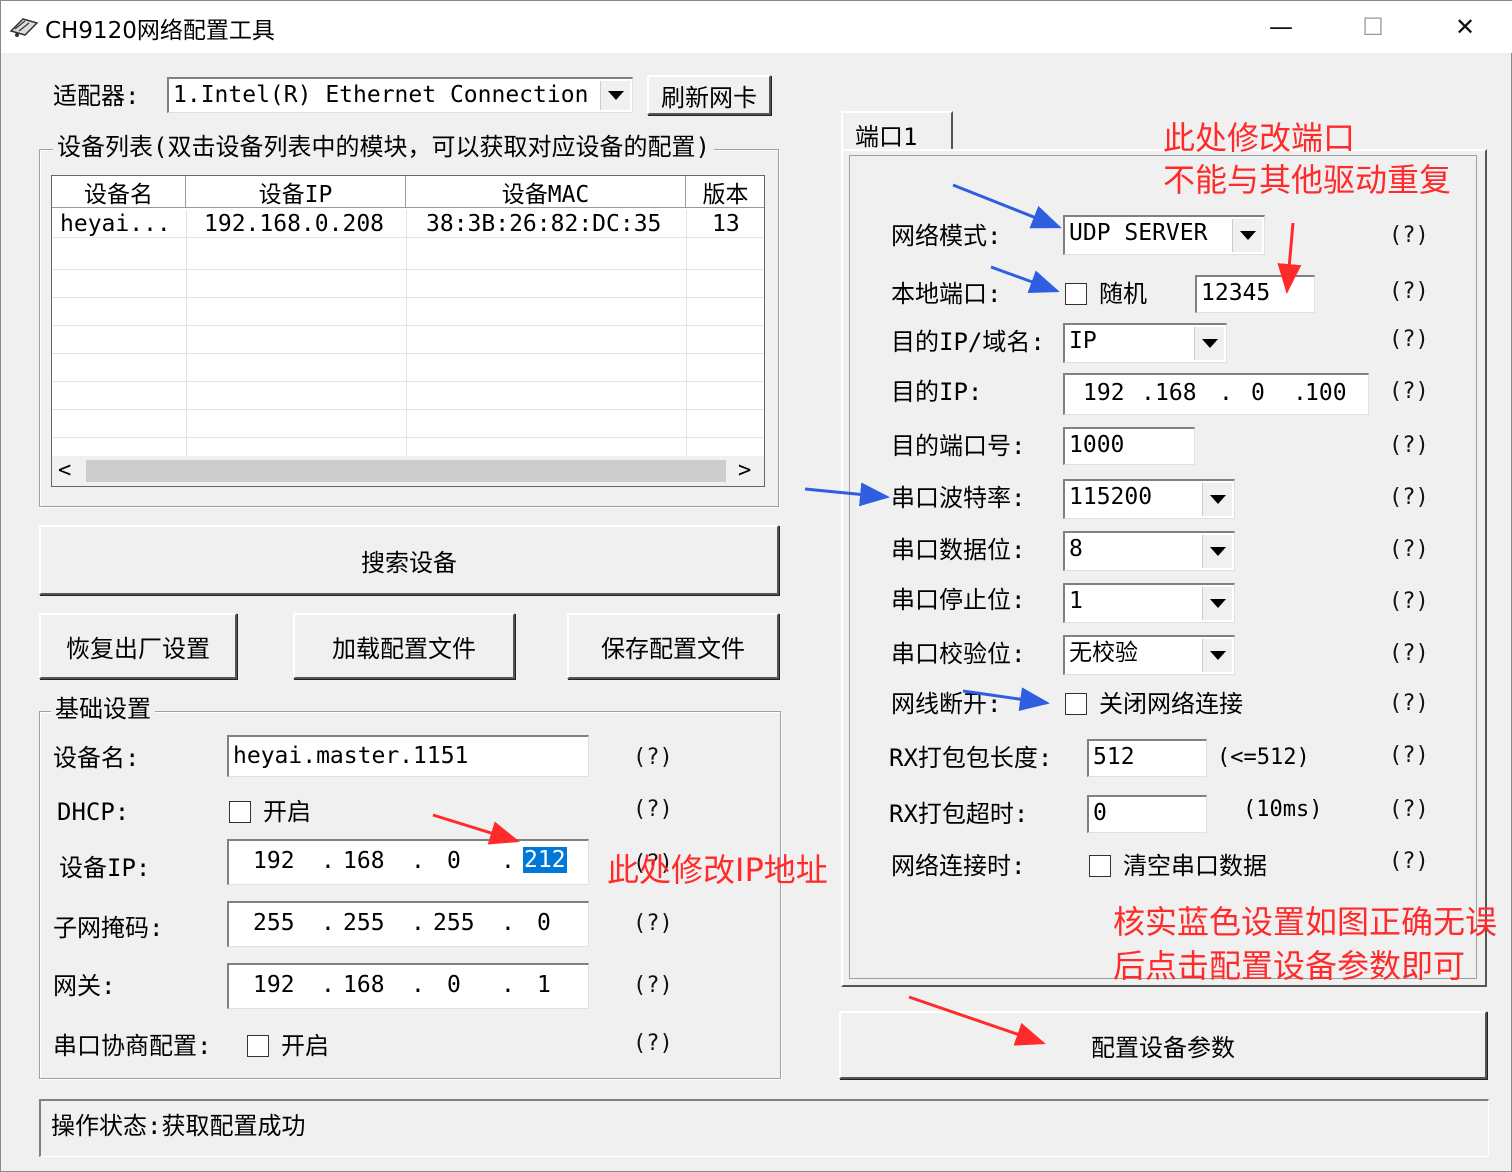  I want to click on tab-port-1: 端口1, so click(897, 131).